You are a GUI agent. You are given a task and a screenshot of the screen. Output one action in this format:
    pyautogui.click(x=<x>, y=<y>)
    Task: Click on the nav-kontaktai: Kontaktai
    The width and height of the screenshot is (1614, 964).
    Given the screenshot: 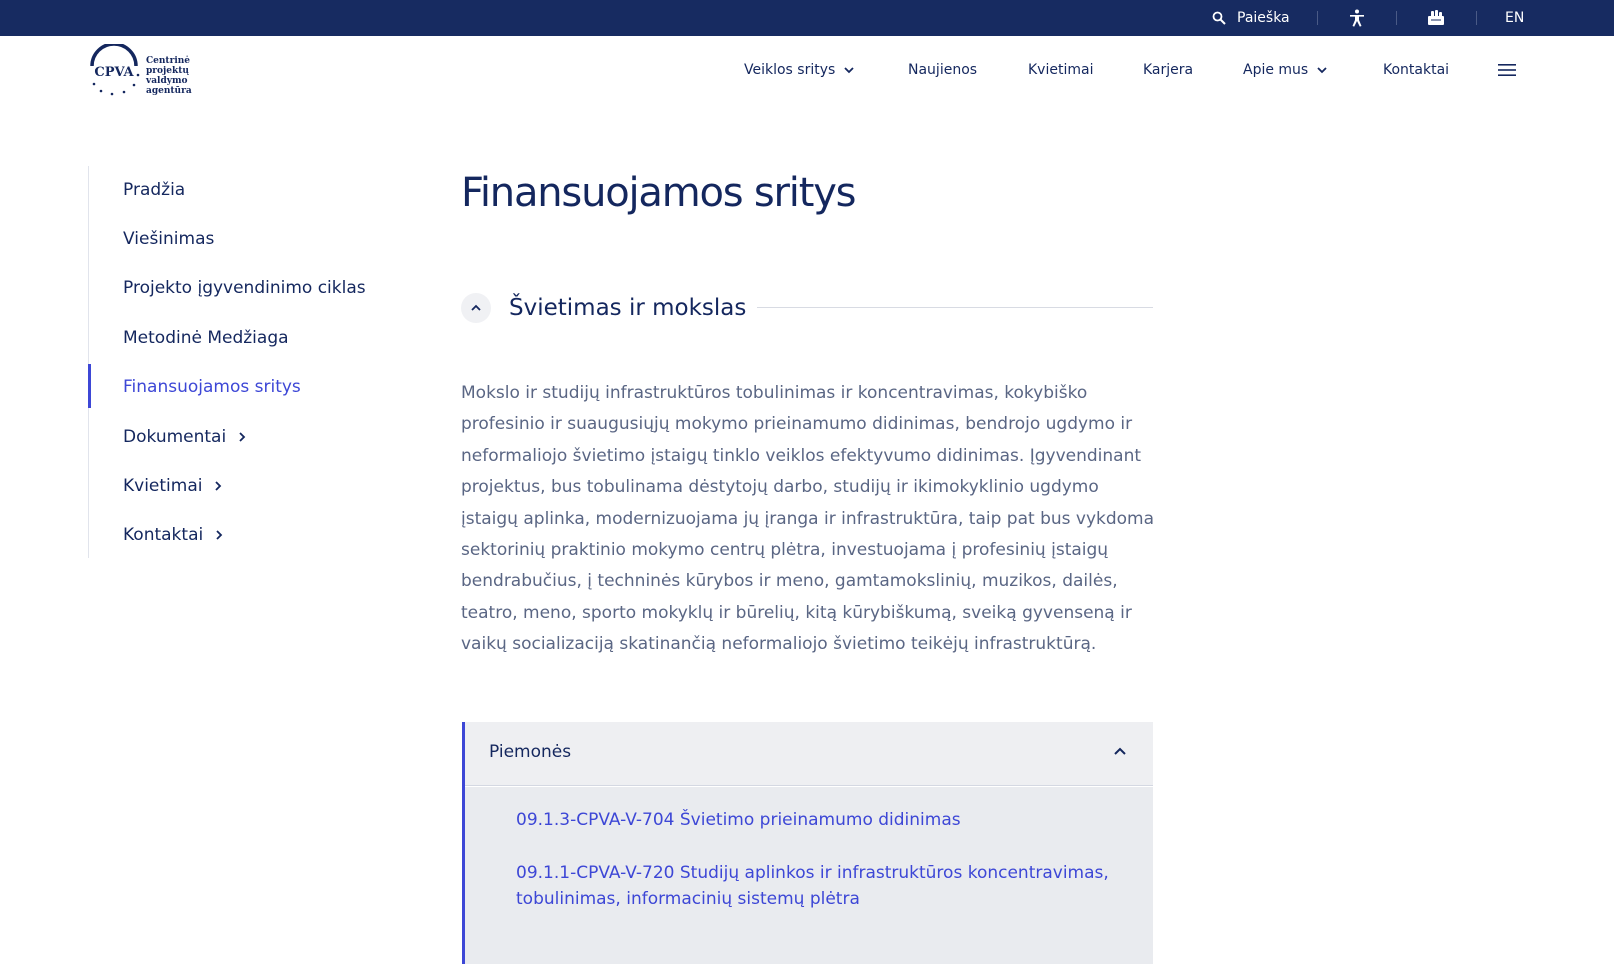 What is the action you would take?
    pyautogui.click(x=1416, y=70)
    